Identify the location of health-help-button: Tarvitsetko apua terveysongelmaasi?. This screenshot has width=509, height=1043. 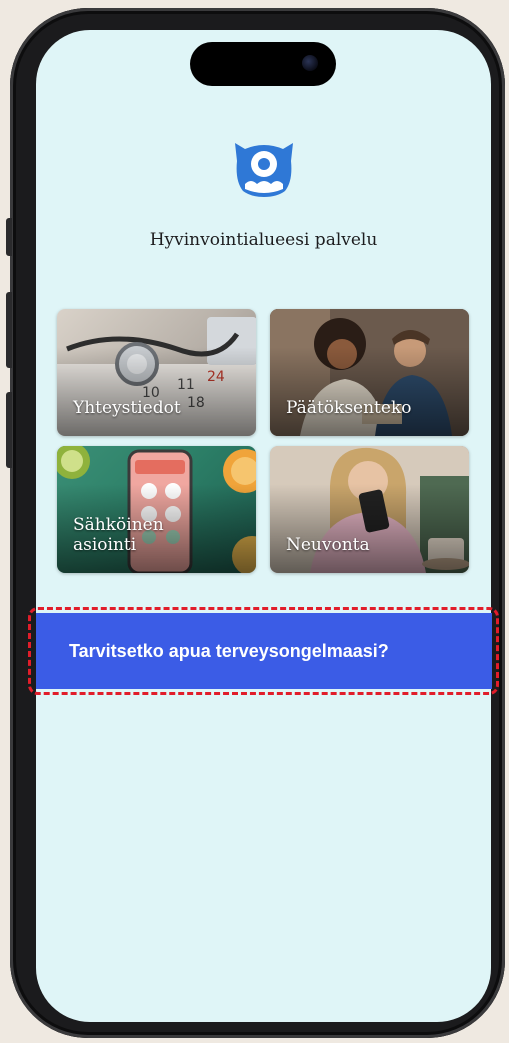
(264, 651).